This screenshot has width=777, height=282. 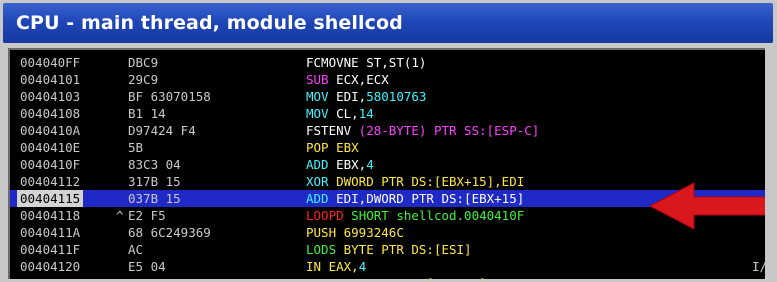 What do you see at coordinates (387, 266) in the screenshot?
I see `table-row: 00404120 E5 04 IN EAX,4 I/0` at bounding box center [387, 266].